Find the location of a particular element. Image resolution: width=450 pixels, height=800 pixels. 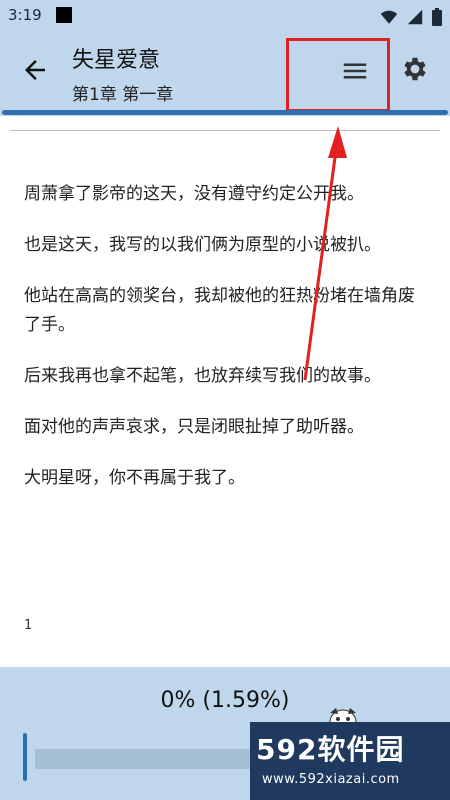

progress-text: 0% (1.59%) is located at coordinates (225, 700).